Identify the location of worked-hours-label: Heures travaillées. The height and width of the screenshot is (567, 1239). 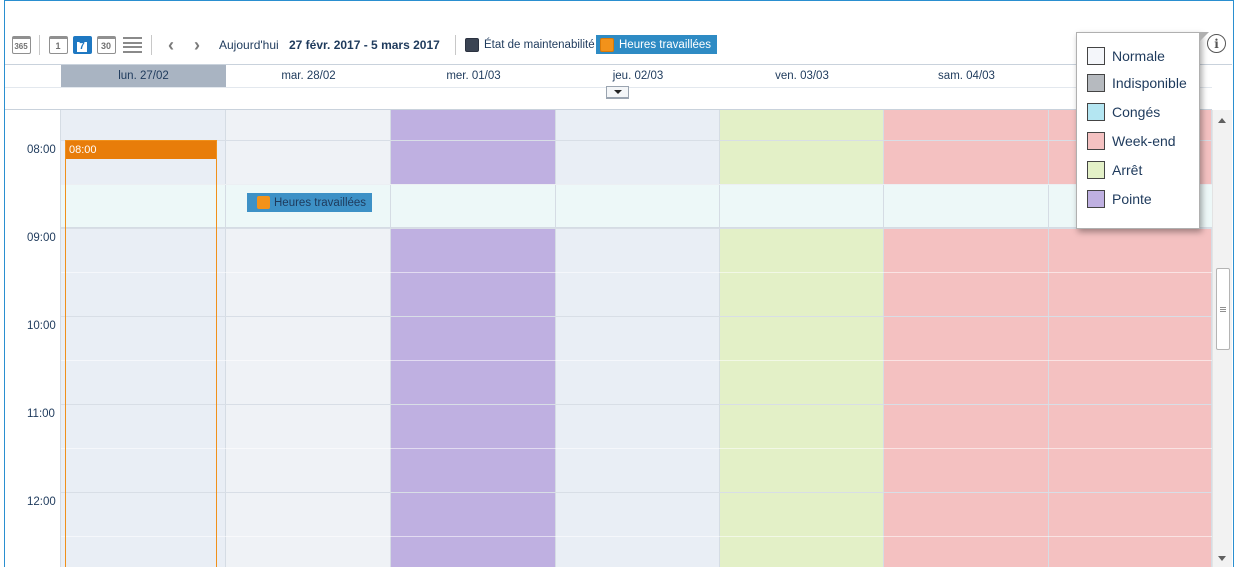
(665, 44).